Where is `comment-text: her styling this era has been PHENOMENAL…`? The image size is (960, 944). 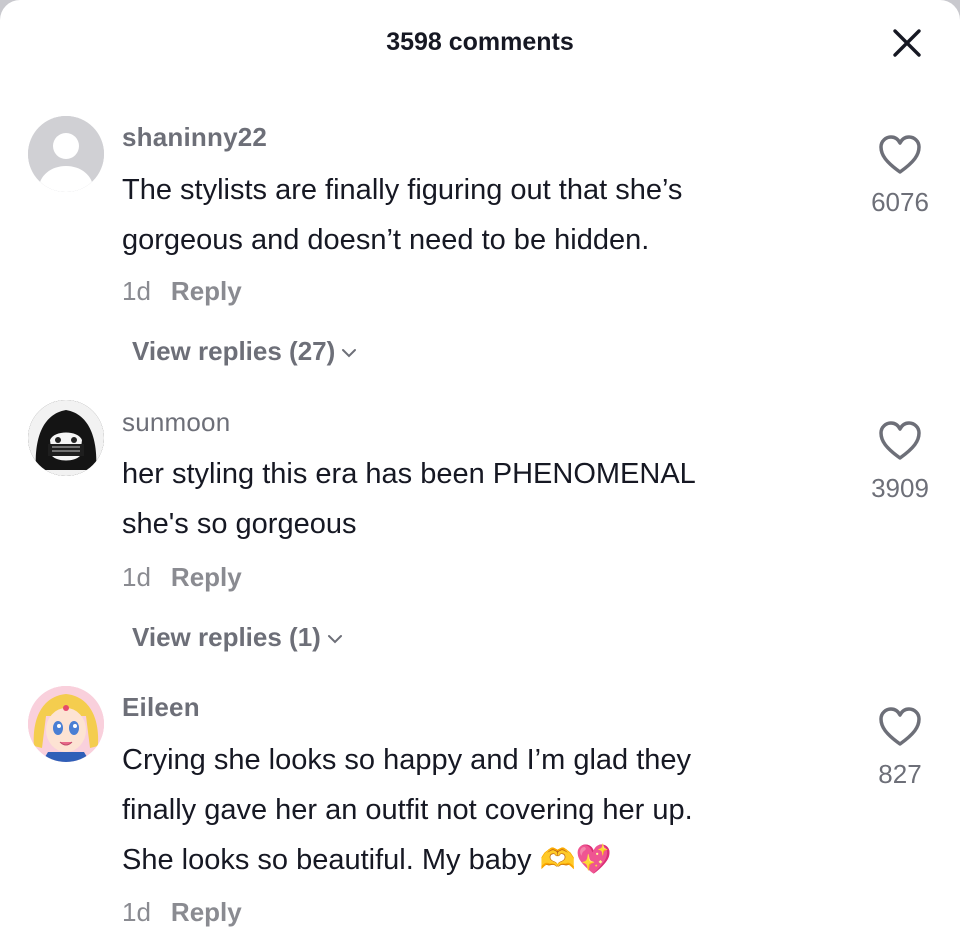
comment-text: her styling this era has been PHENOMENAL… is located at coordinates (467, 499).